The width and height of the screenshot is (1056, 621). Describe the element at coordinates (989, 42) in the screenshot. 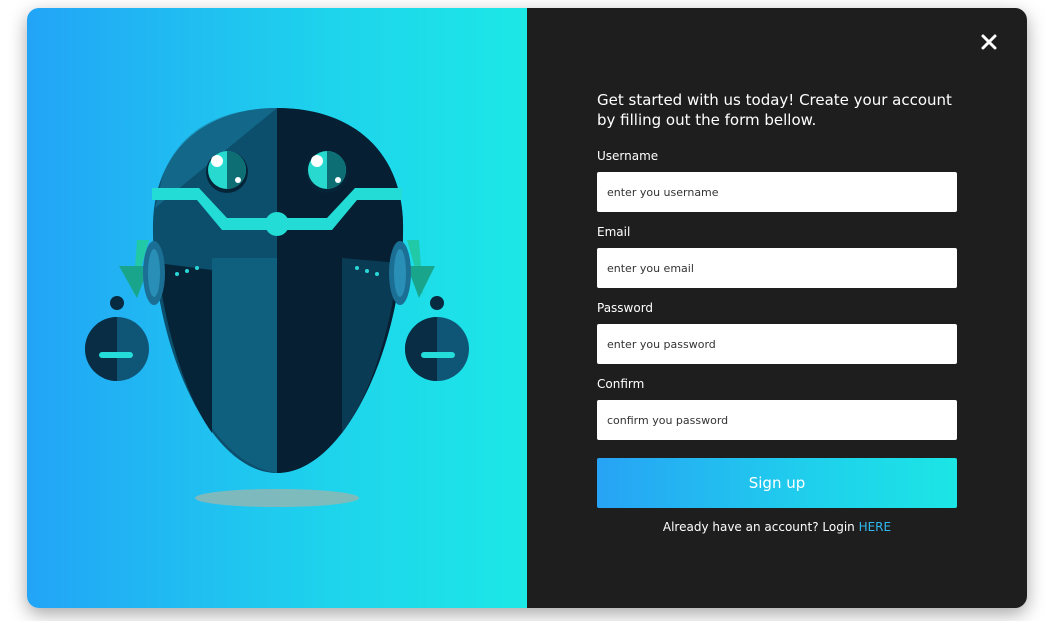

I see `close-icon` at that location.